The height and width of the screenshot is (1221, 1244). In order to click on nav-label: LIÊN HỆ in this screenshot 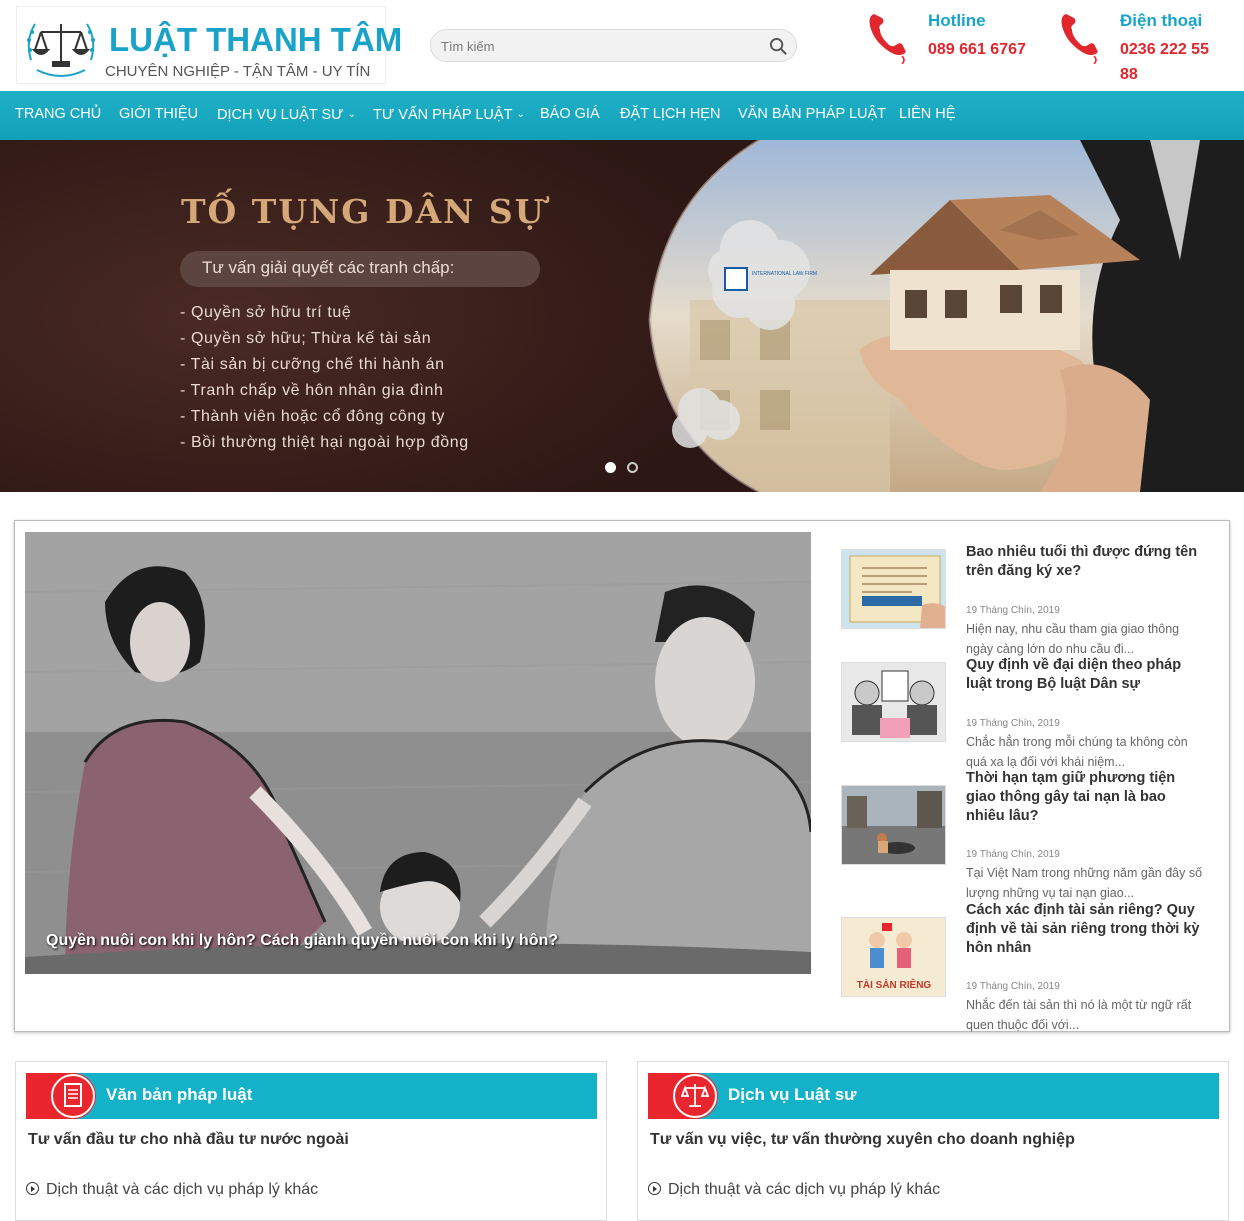, I will do `click(927, 114)`.